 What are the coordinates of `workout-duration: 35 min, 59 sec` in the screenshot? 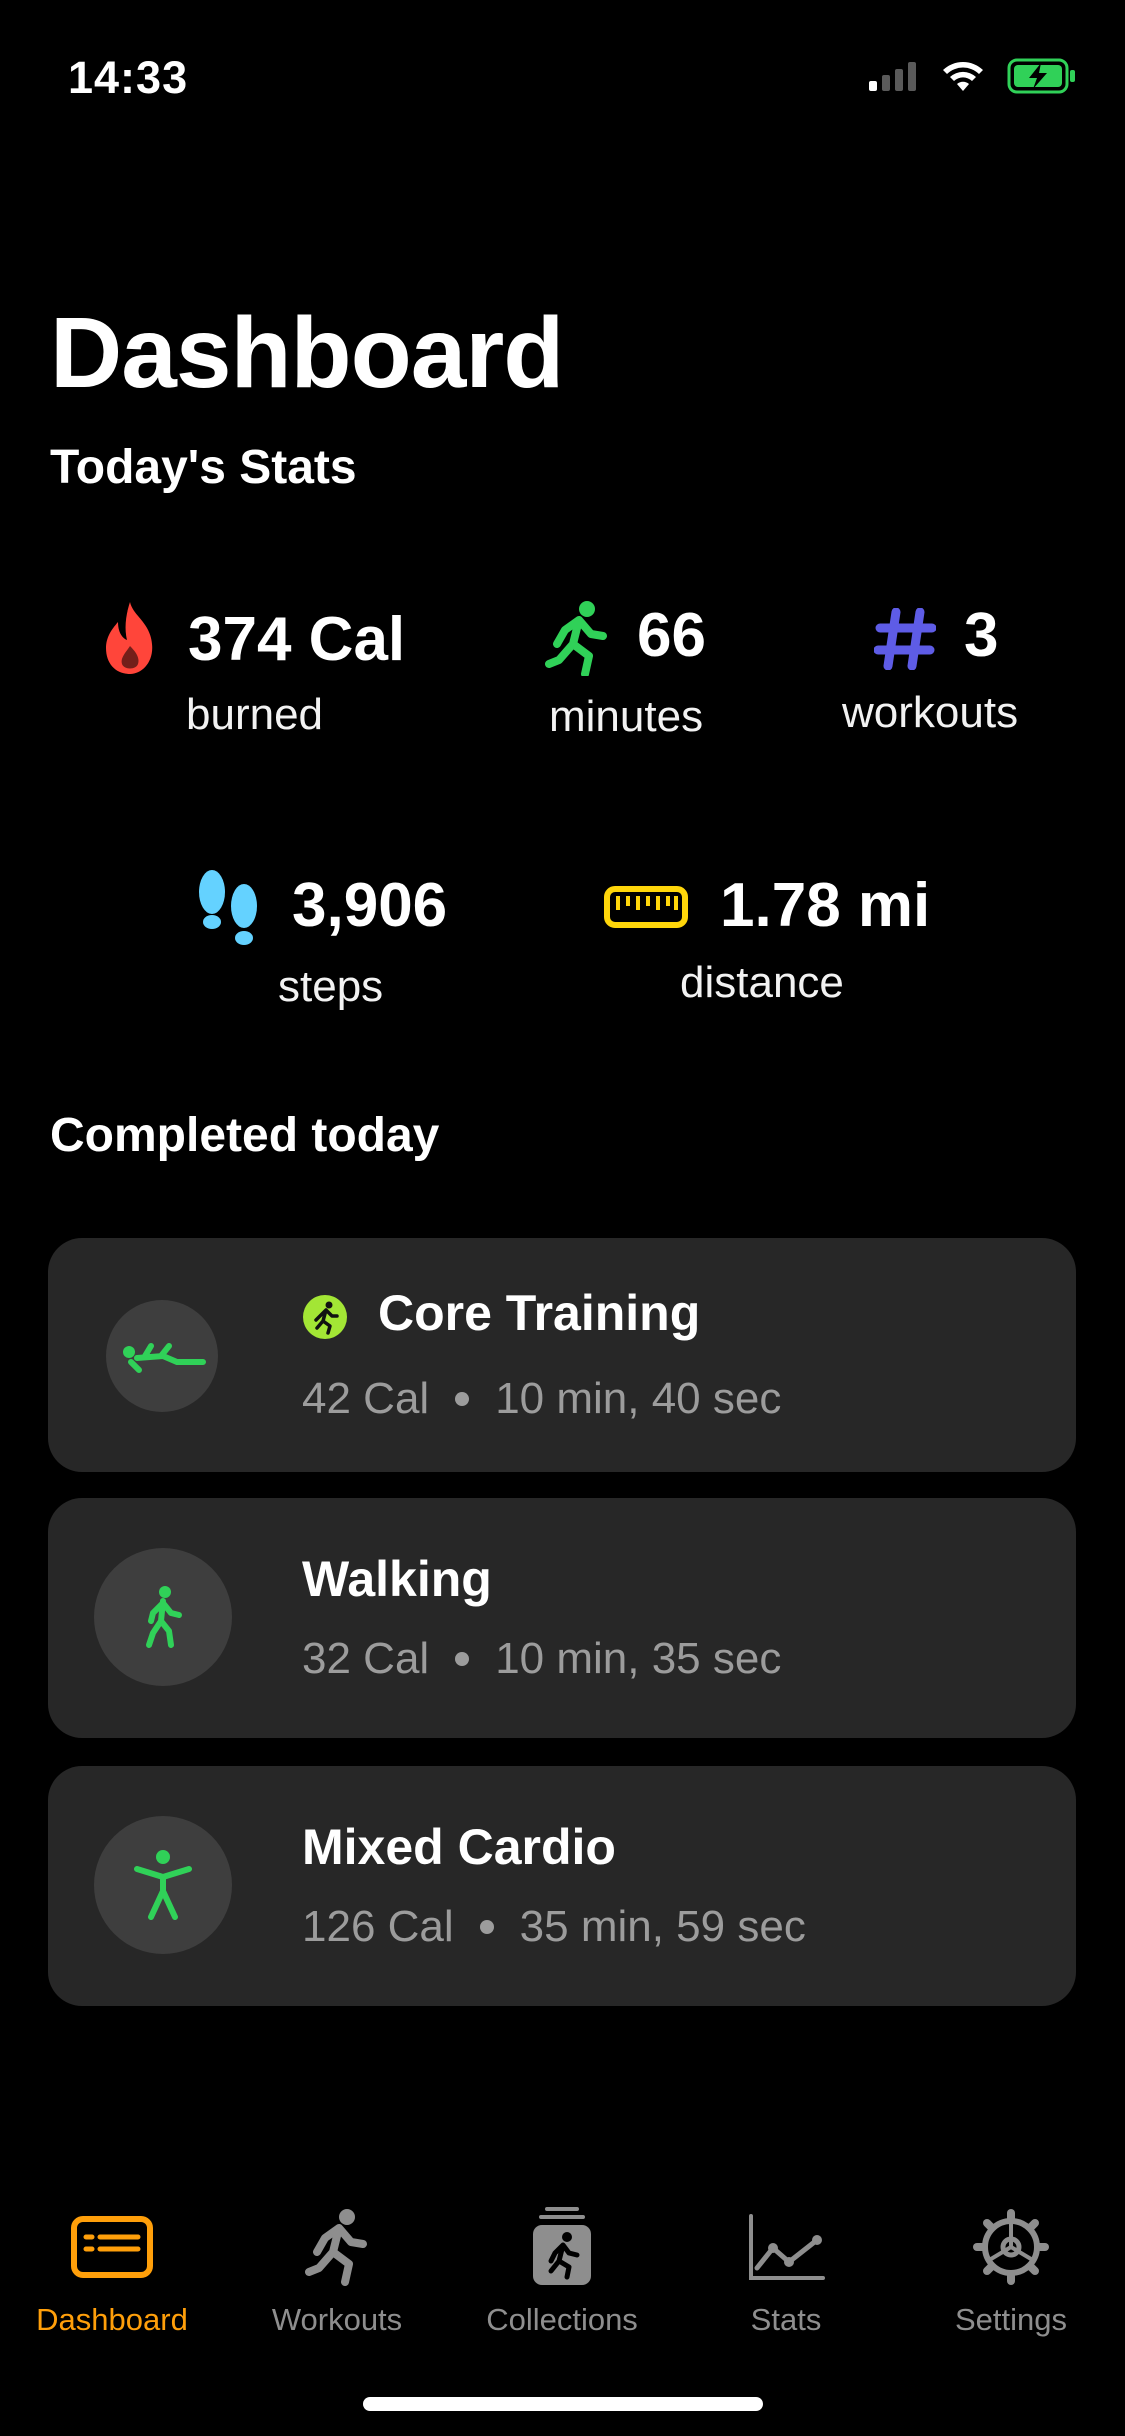 It's located at (662, 1926).